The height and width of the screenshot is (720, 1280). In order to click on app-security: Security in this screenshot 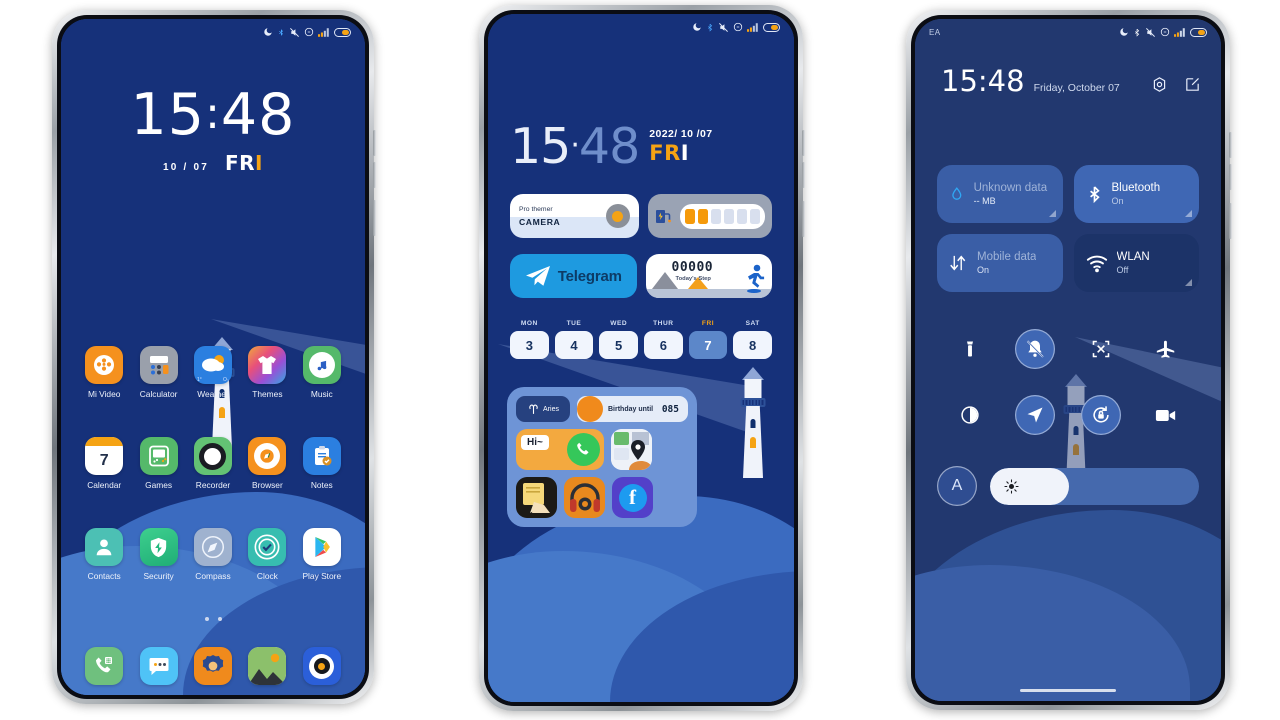, I will do `click(158, 554)`.